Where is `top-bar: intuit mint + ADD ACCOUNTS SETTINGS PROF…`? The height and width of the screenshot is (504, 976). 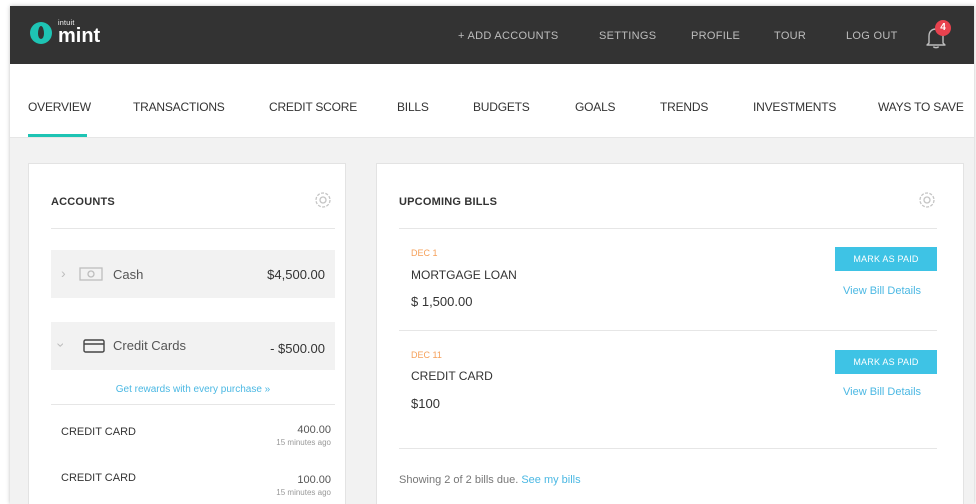 top-bar: intuit mint + ADD ACCOUNTS SETTINGS PROF… is located at coordinates (492, 35).